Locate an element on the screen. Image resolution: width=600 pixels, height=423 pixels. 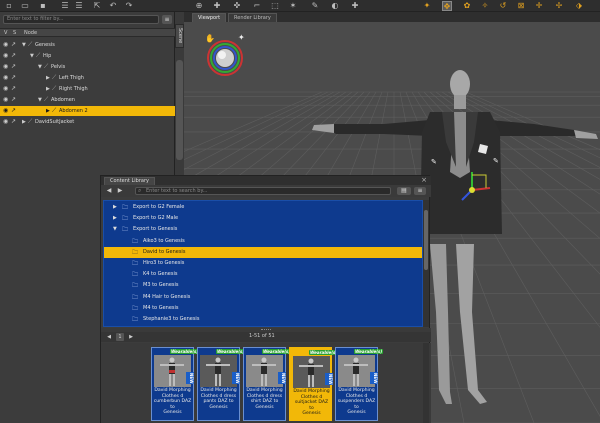
content-folder-row: 🗀 M4 to Genesis is located at coordinates (263, 308).